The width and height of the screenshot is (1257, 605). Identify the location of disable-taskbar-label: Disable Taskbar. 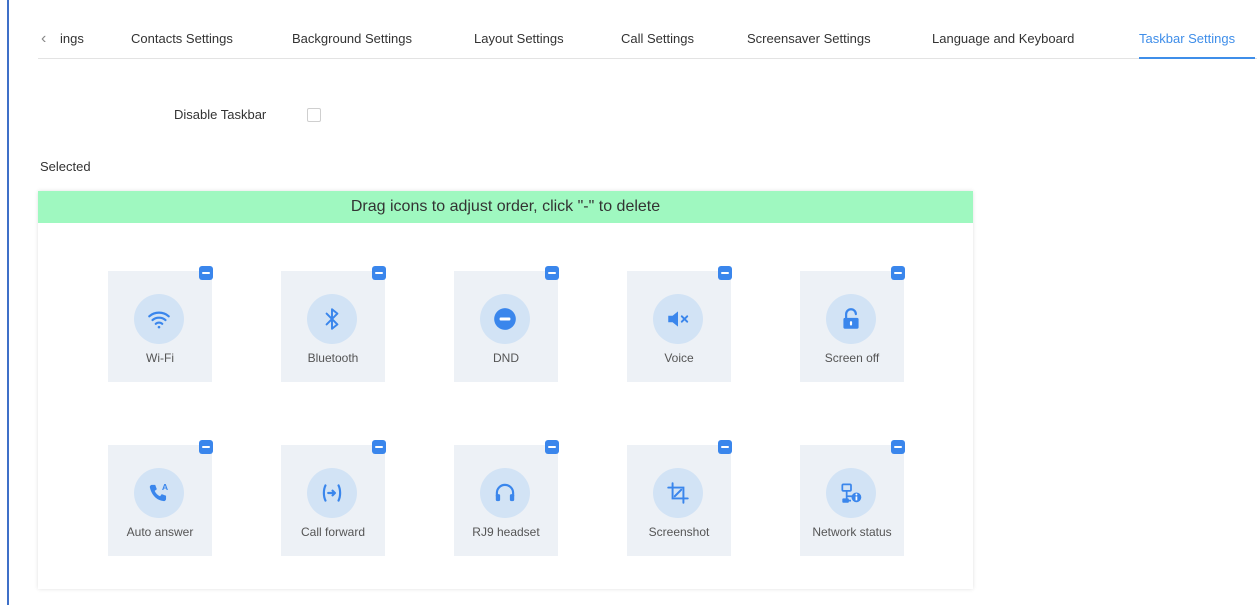
(220, 114).